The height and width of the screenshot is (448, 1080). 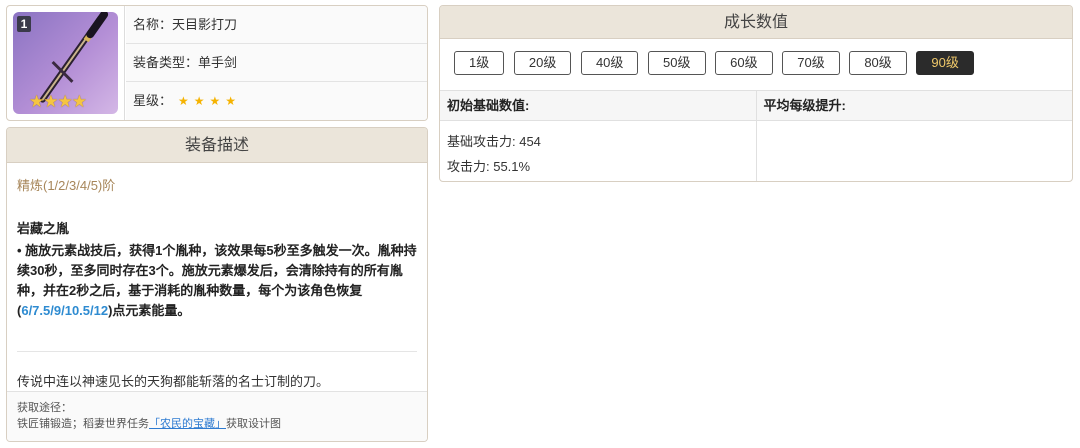 I want to click on level-selector: 1级 20级 40级 50级 60级 70级 80级 90级, so click(x=756, y=65).